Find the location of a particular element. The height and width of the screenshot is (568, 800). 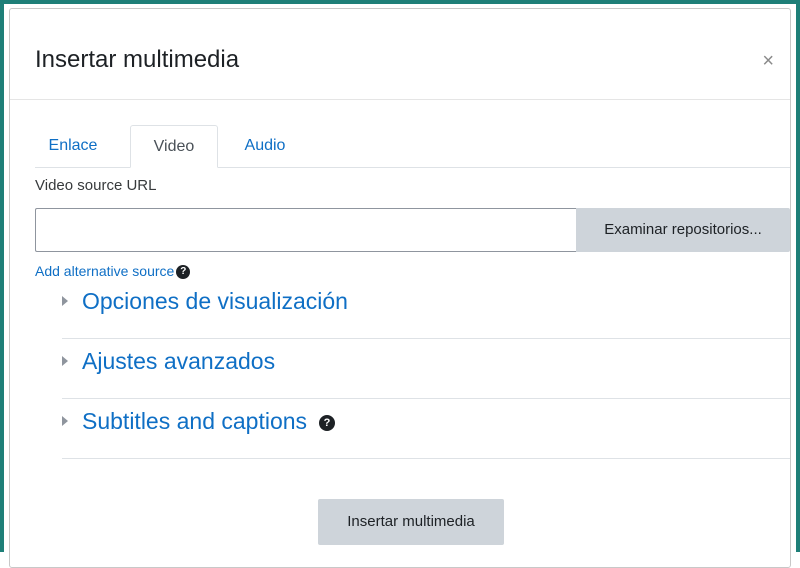

window-frame-right is located at coordinates (798, 276).